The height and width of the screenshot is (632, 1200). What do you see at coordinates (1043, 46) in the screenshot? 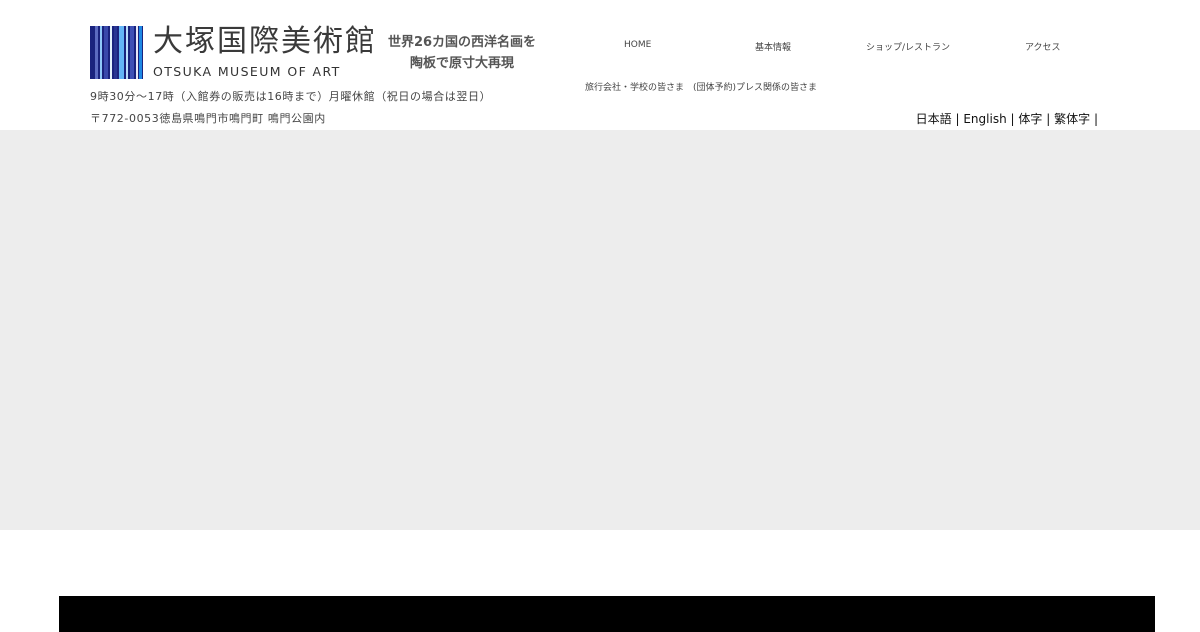
I see `nav-access-link: アクセス` at bounding box center [1043, 46].